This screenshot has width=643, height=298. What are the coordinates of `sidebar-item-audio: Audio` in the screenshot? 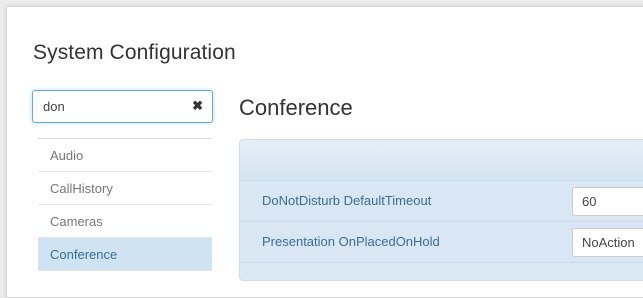 It's located at (125, 155).